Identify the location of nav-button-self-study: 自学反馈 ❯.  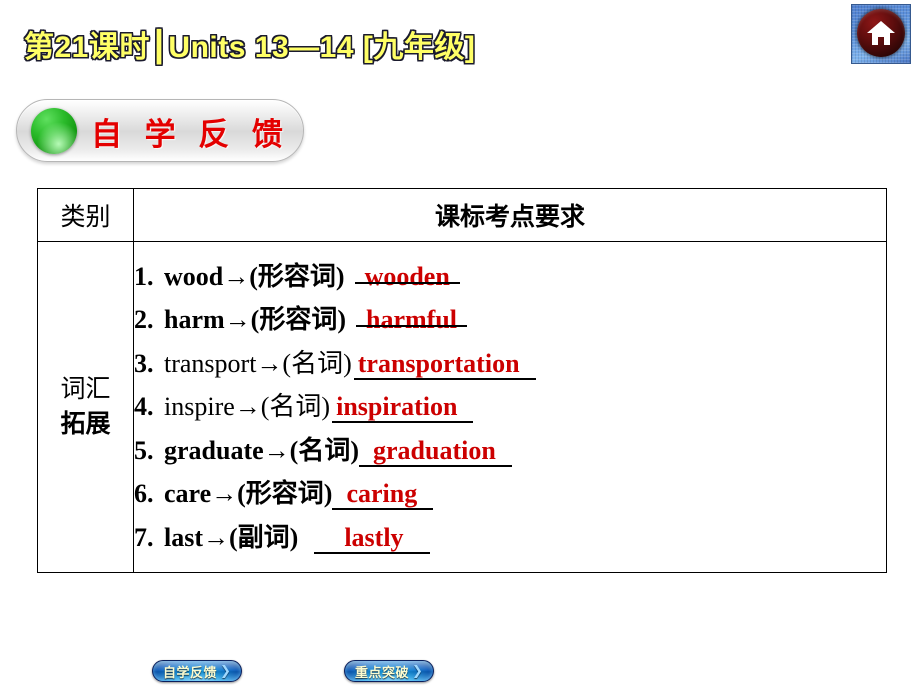
(197, 671).